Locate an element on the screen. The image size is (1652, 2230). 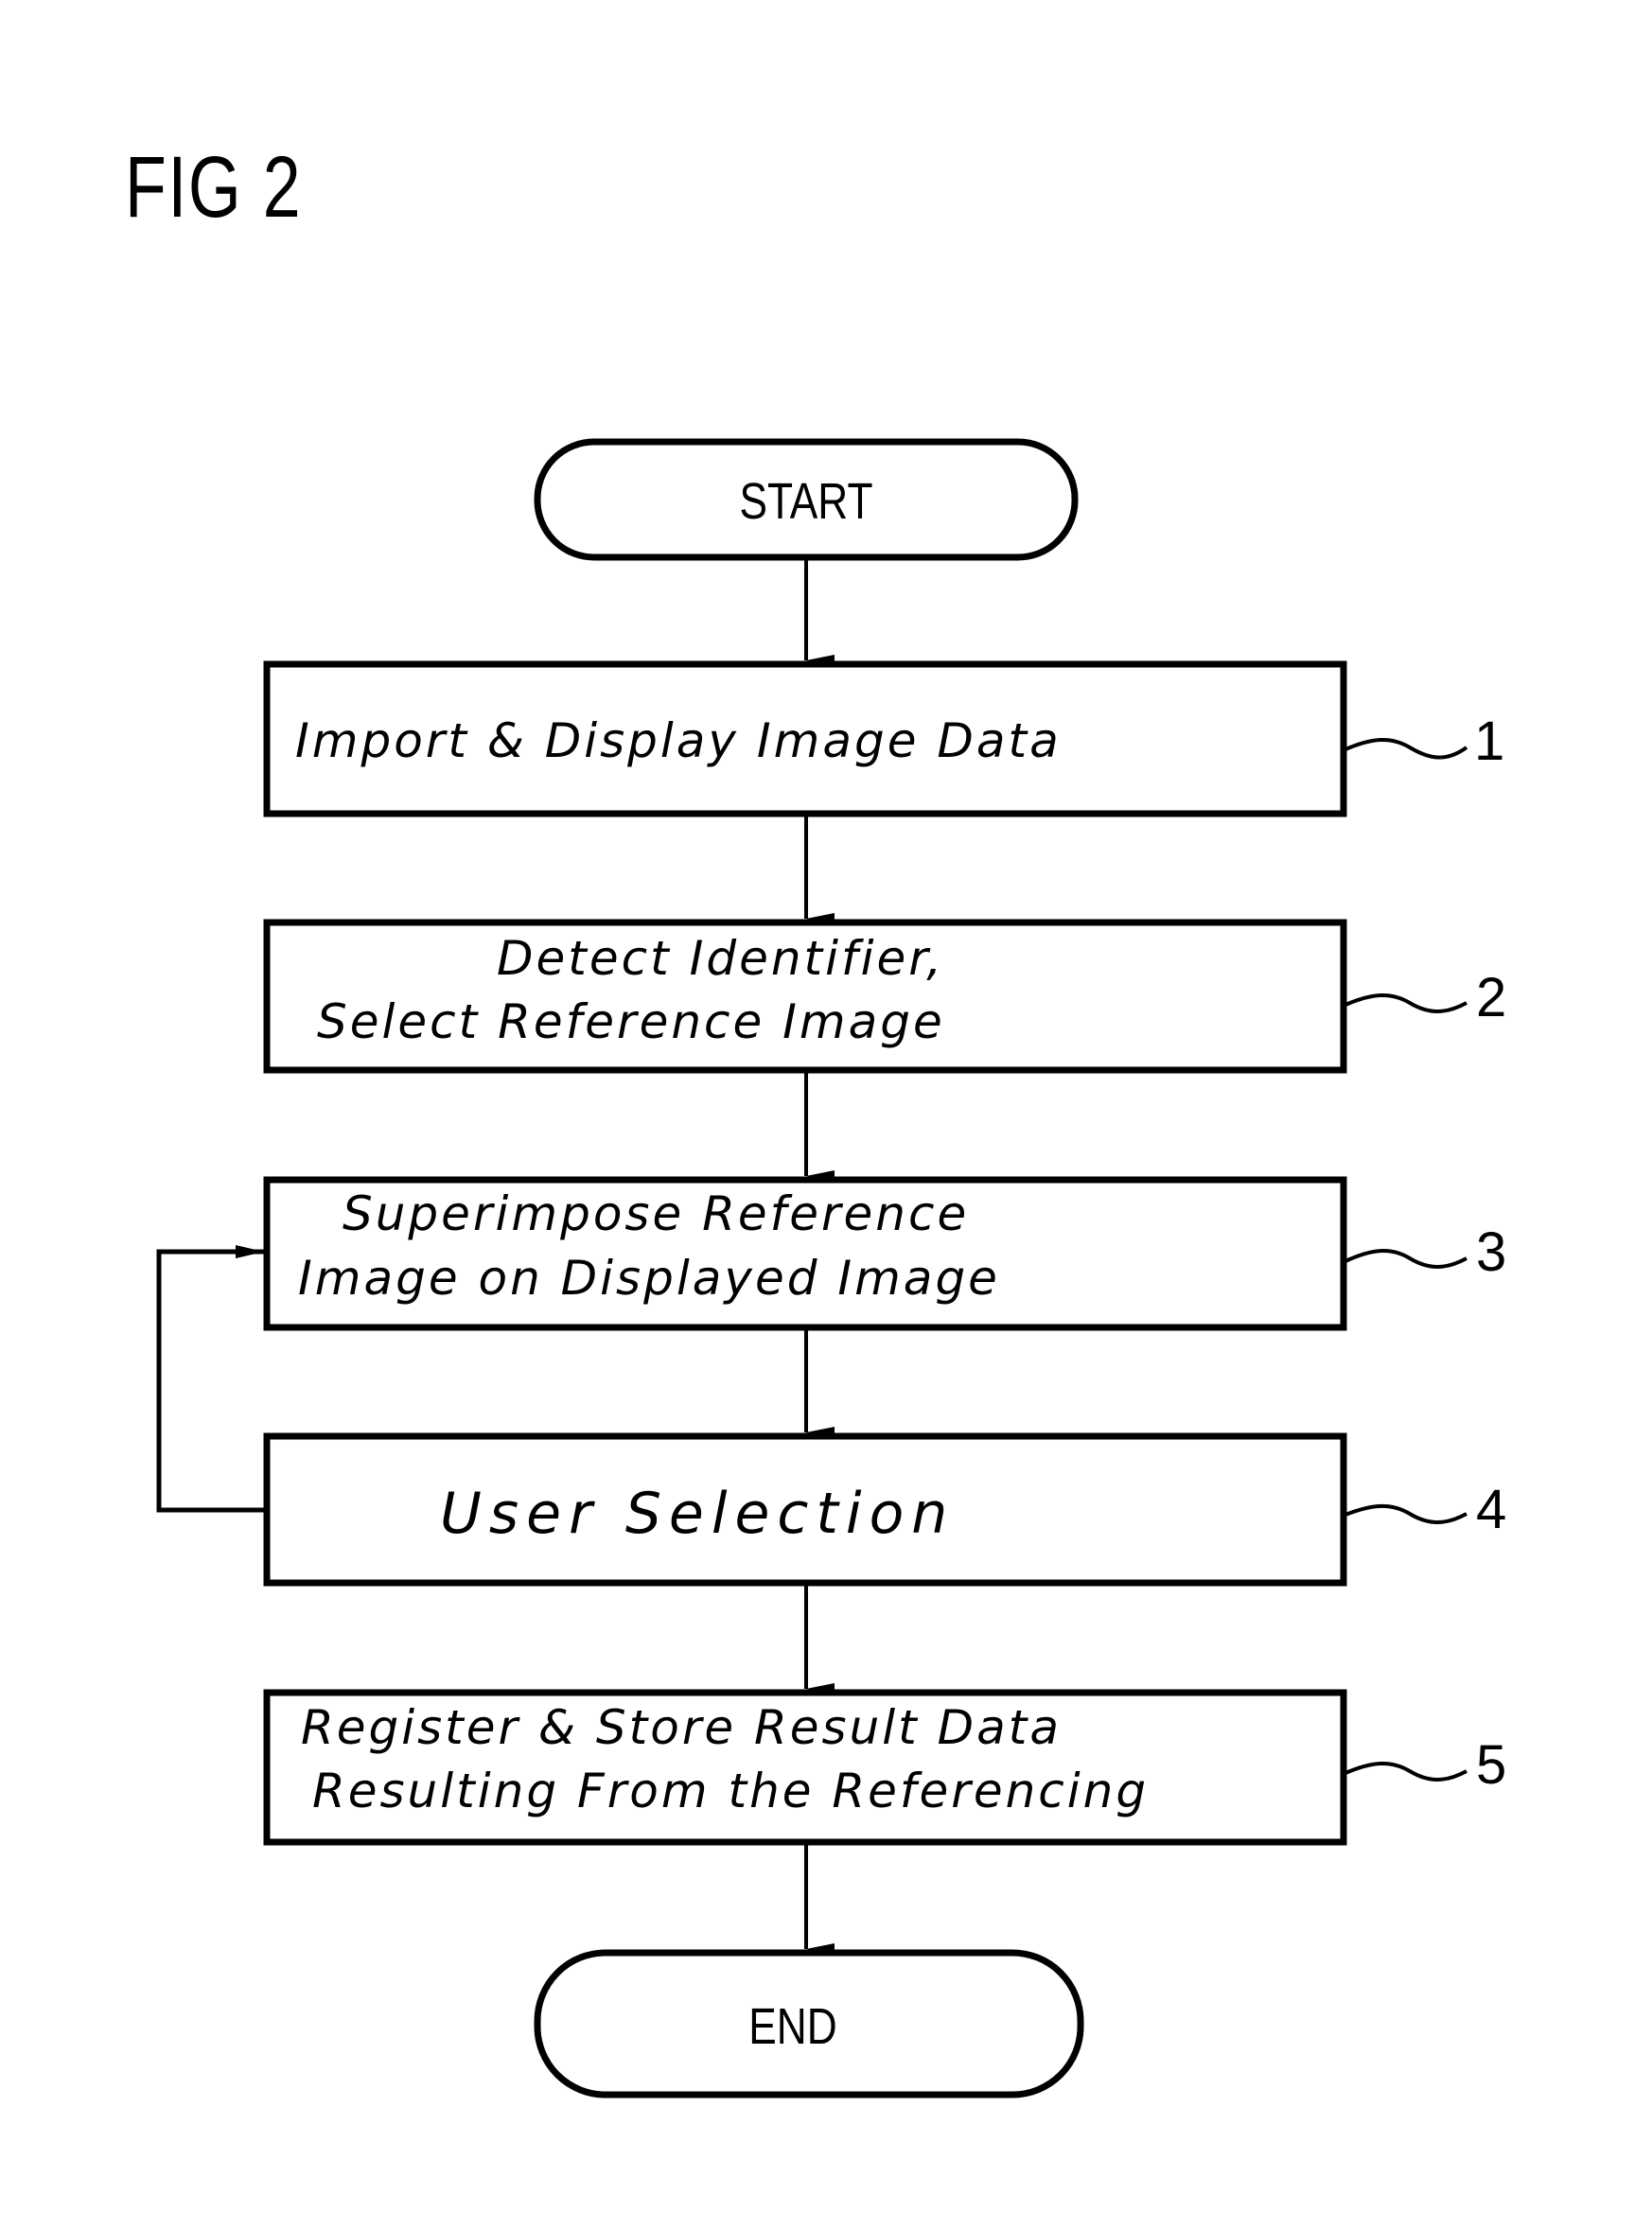
end-label: END is located at coordinates (792, 2026).